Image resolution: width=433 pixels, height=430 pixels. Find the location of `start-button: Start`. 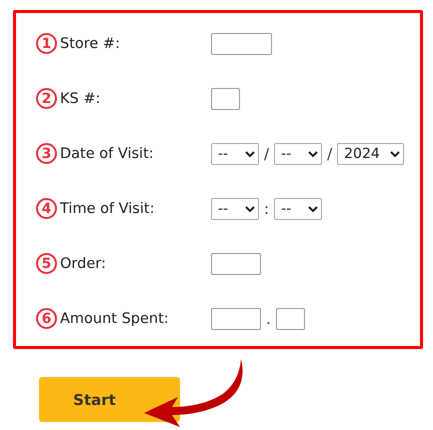

start-button: Start is located at coordinates (109, 399).